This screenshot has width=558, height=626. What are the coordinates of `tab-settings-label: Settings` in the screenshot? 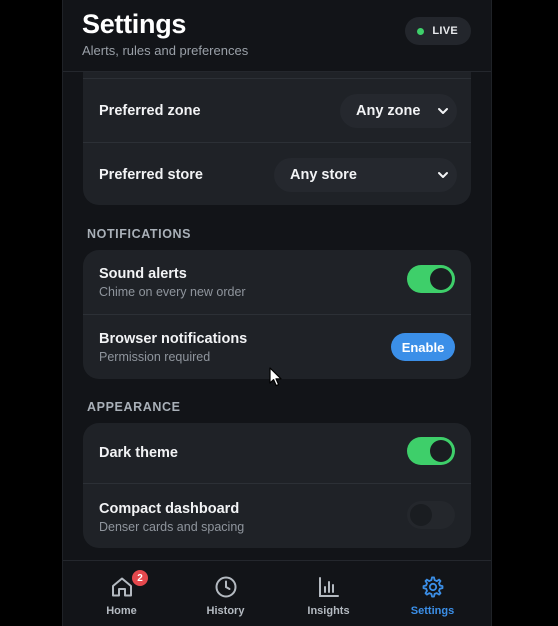 It's located at (432, 611).